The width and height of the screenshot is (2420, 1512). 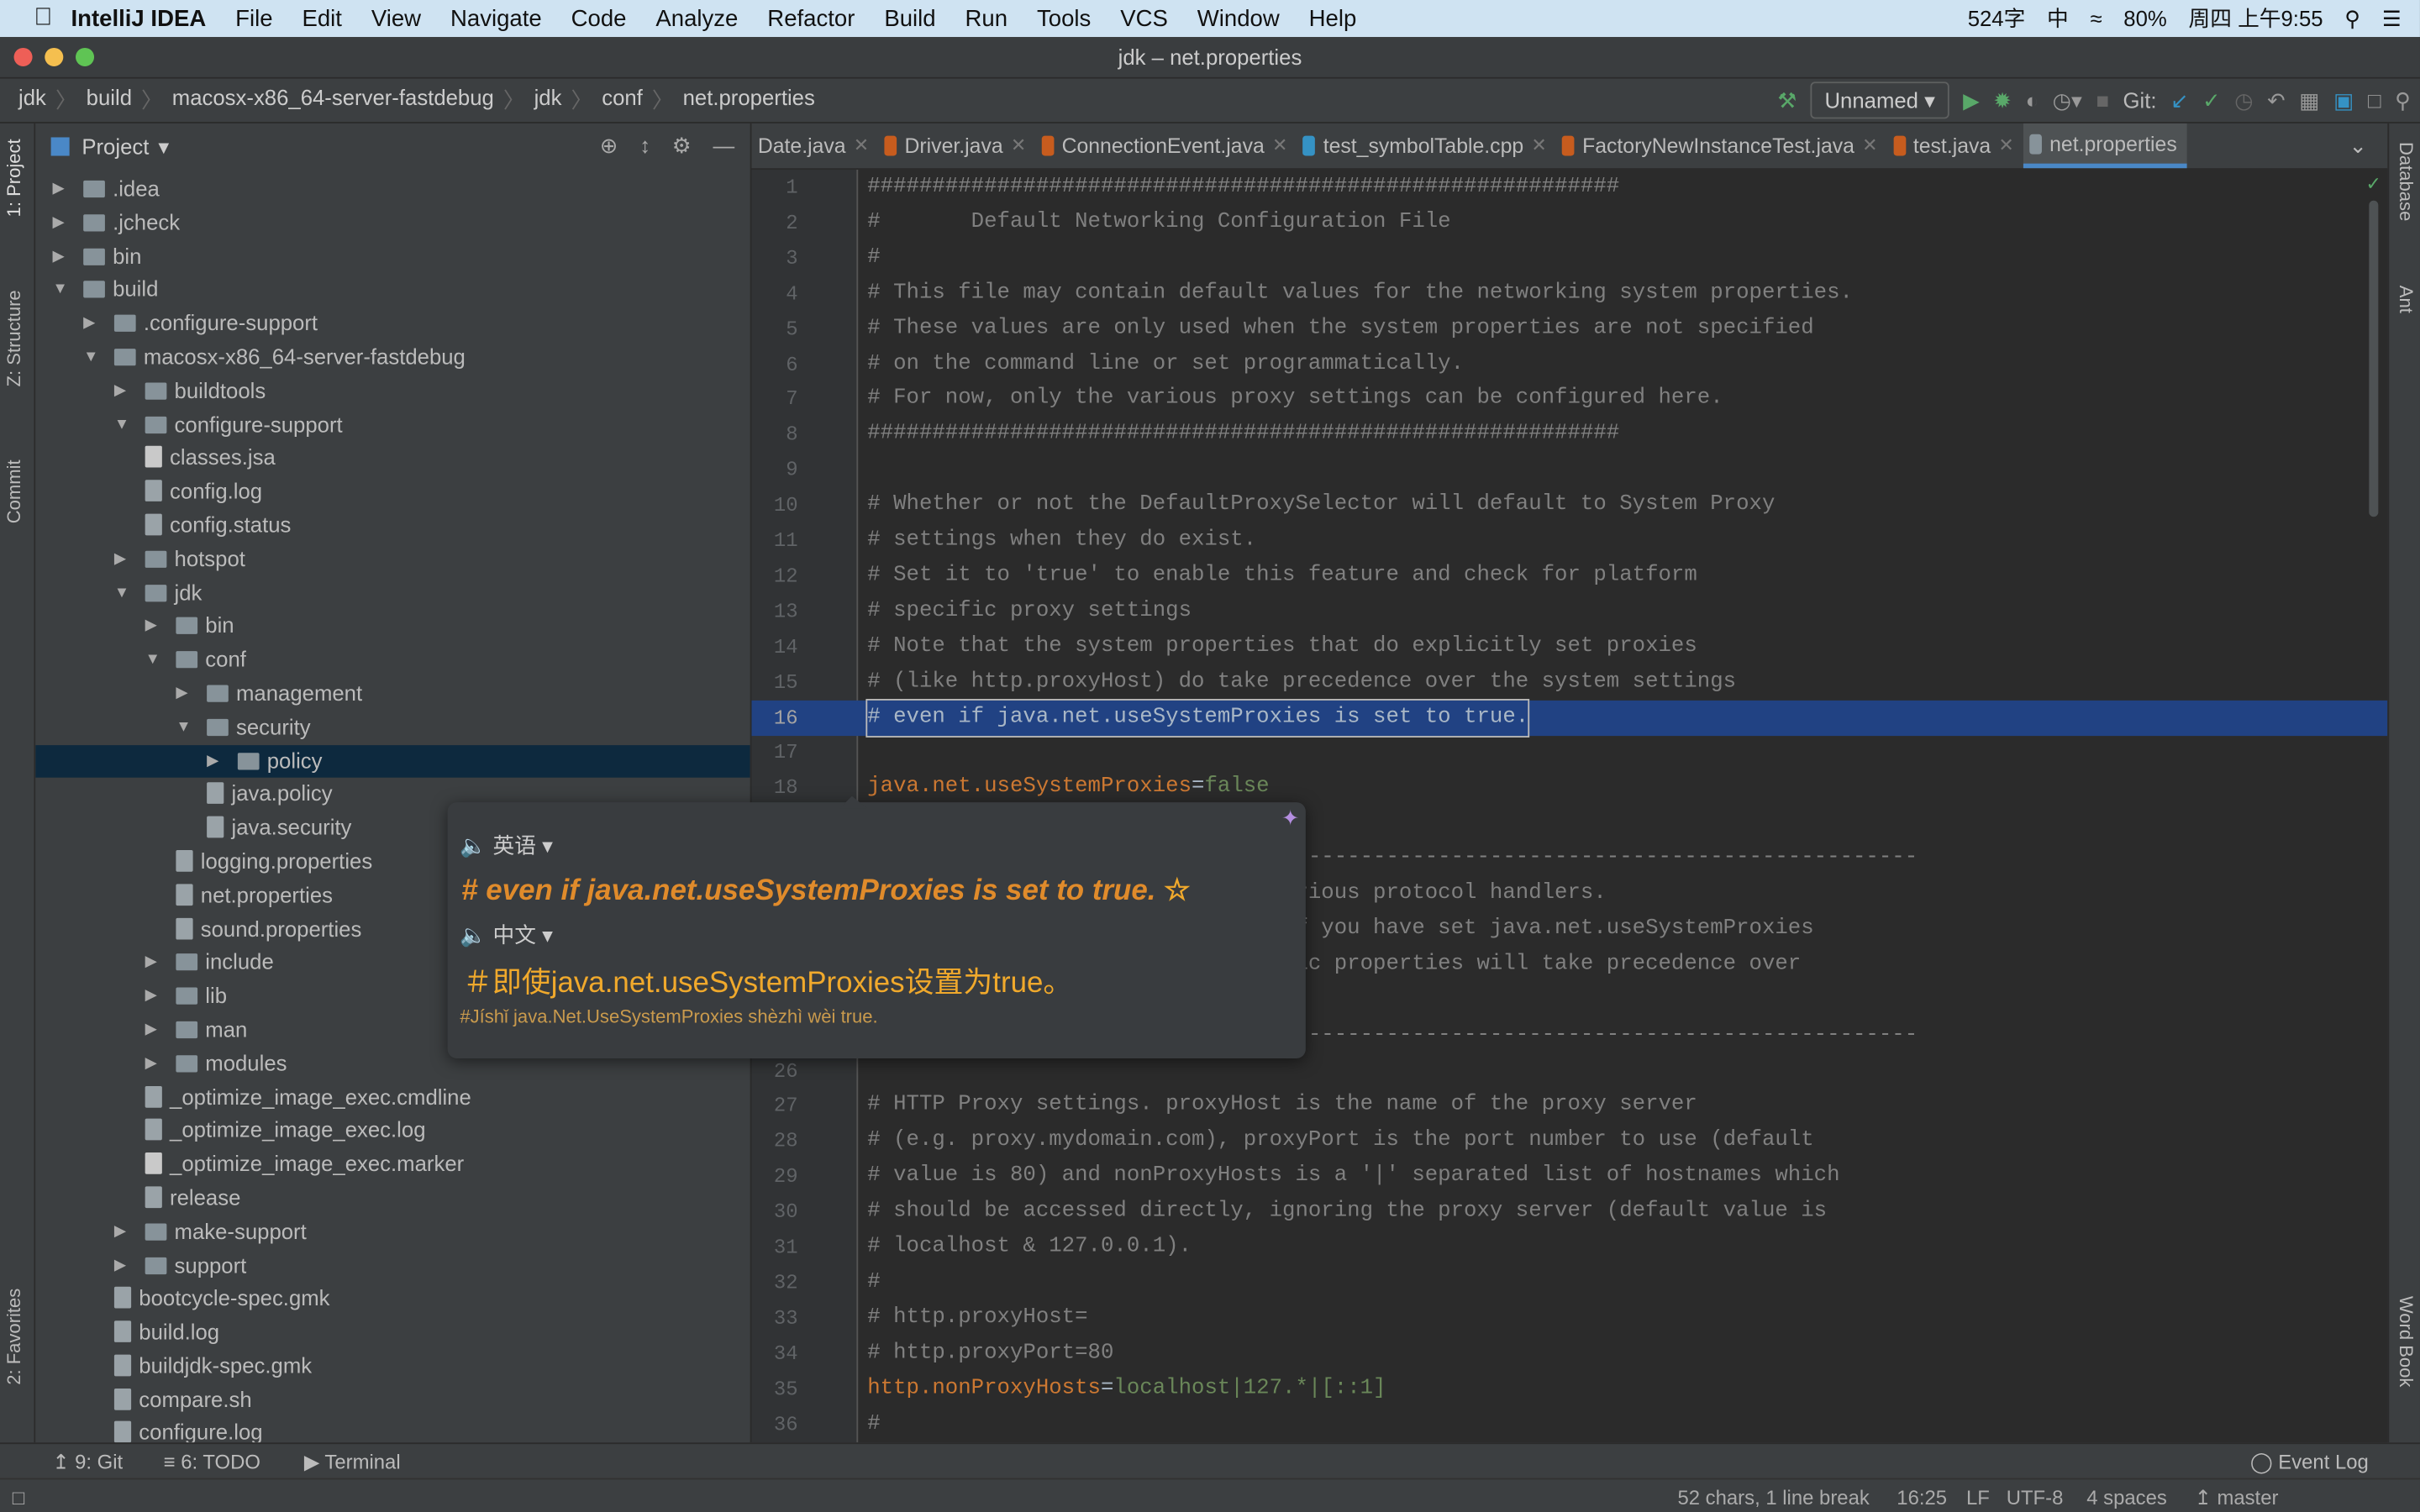 I want to click on tree-item: buildjdk-spec.gmk, so click(x=392, y=1366).